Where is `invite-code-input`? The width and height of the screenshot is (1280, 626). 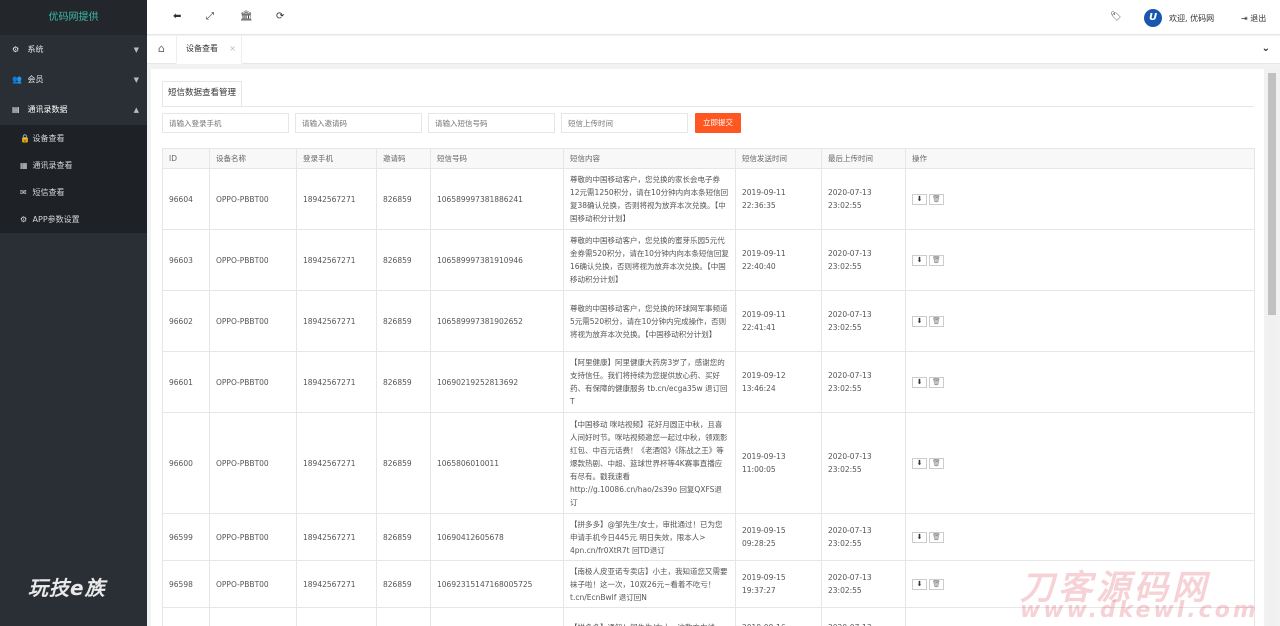
invite-code-input is located at coordinates (358, 123).